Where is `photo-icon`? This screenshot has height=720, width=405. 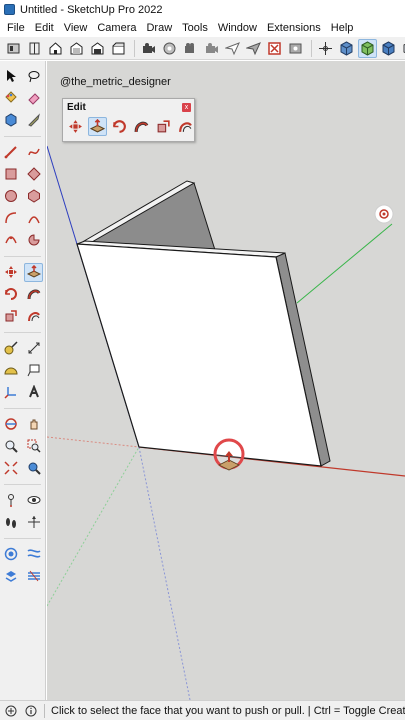
photo-icon is located at coordinates (295, 48).